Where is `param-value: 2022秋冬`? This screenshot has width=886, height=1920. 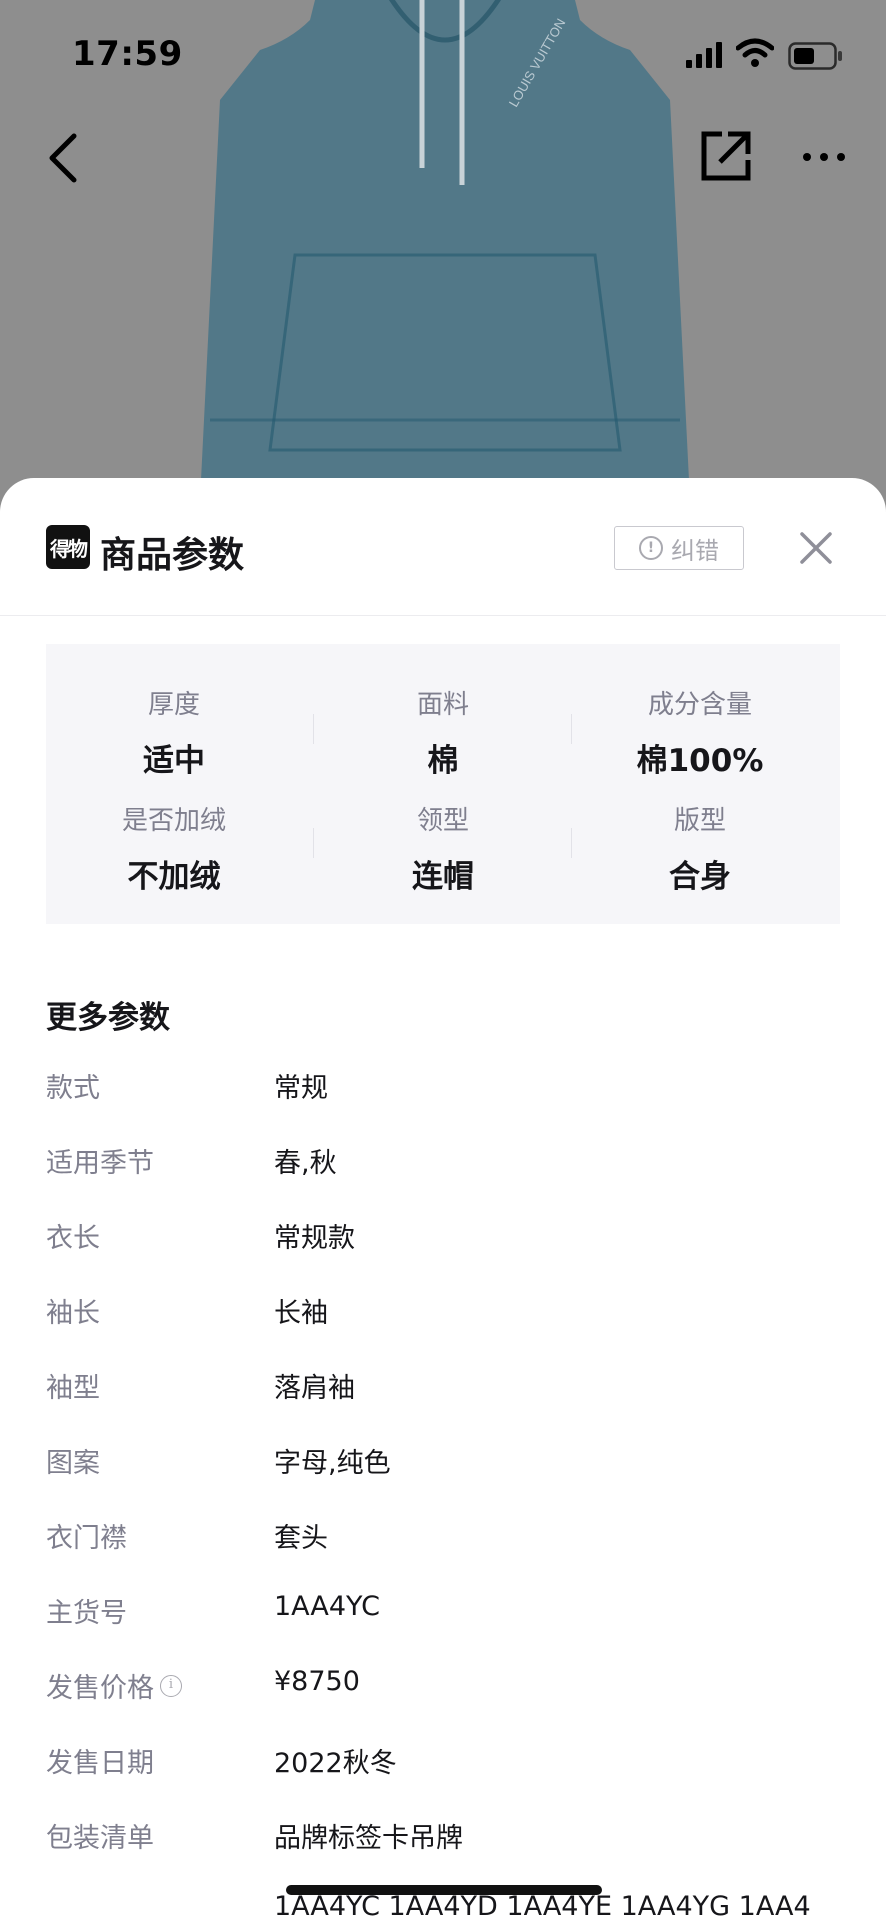 param-value: 2022秋冬 is located at coordinates (335, 1763).